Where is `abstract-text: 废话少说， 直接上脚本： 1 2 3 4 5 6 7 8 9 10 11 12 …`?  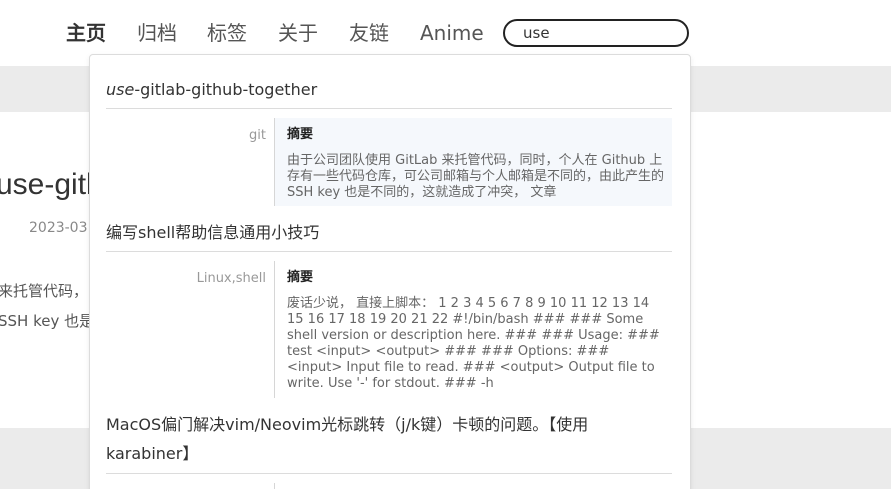 abstract-text: 废话少说， 直接上脚本： 1 2 3 4 5 6 7 8 9 10 11 12 … is located at coordinates (473, 343).